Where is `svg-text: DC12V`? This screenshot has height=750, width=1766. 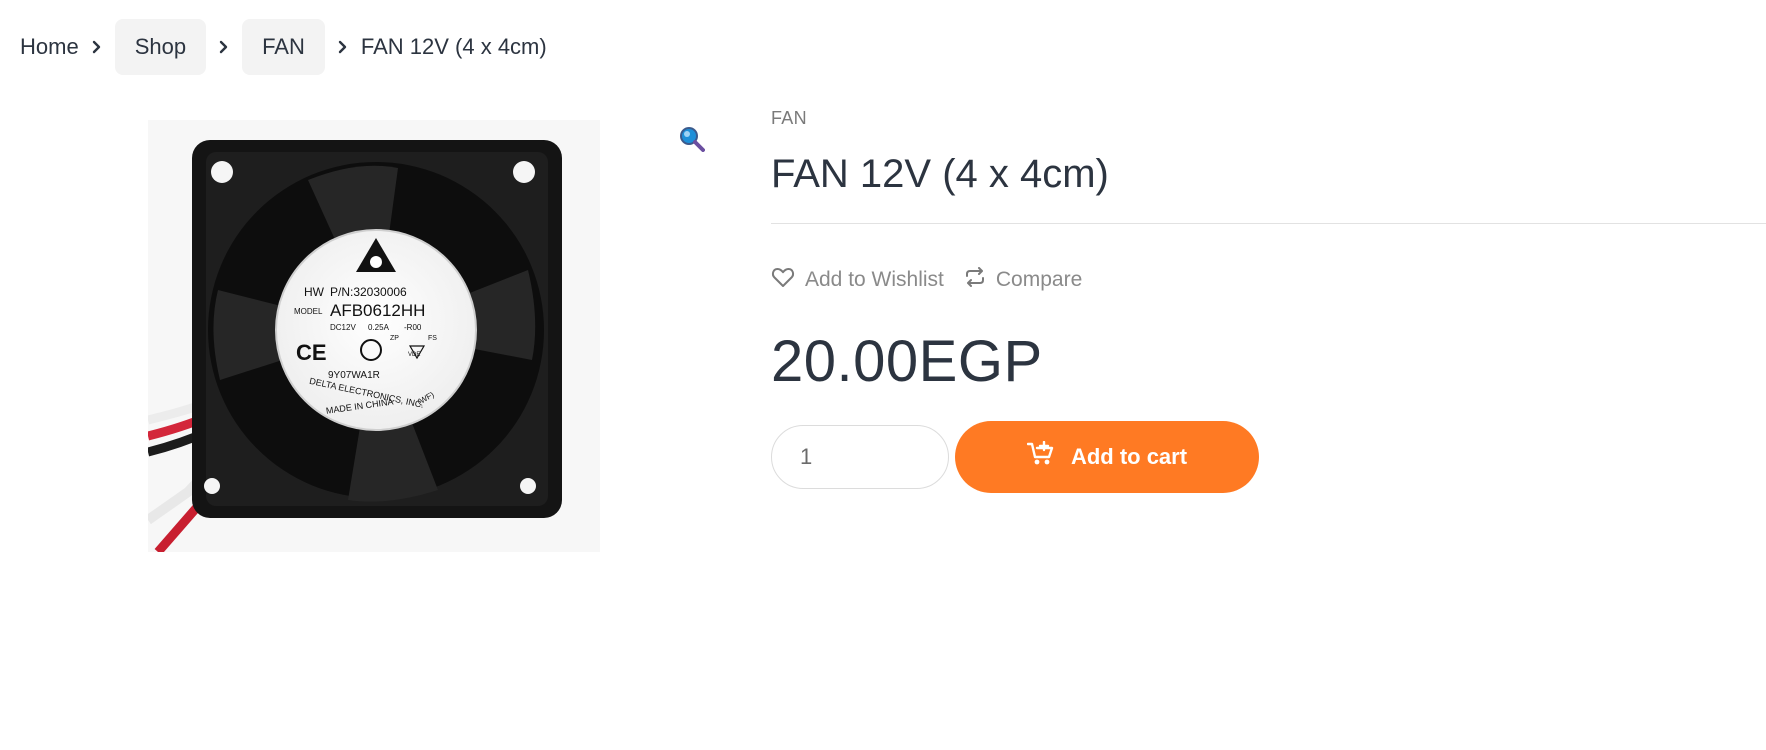 svg-text: DC12V is located at coordinates (343, 327).